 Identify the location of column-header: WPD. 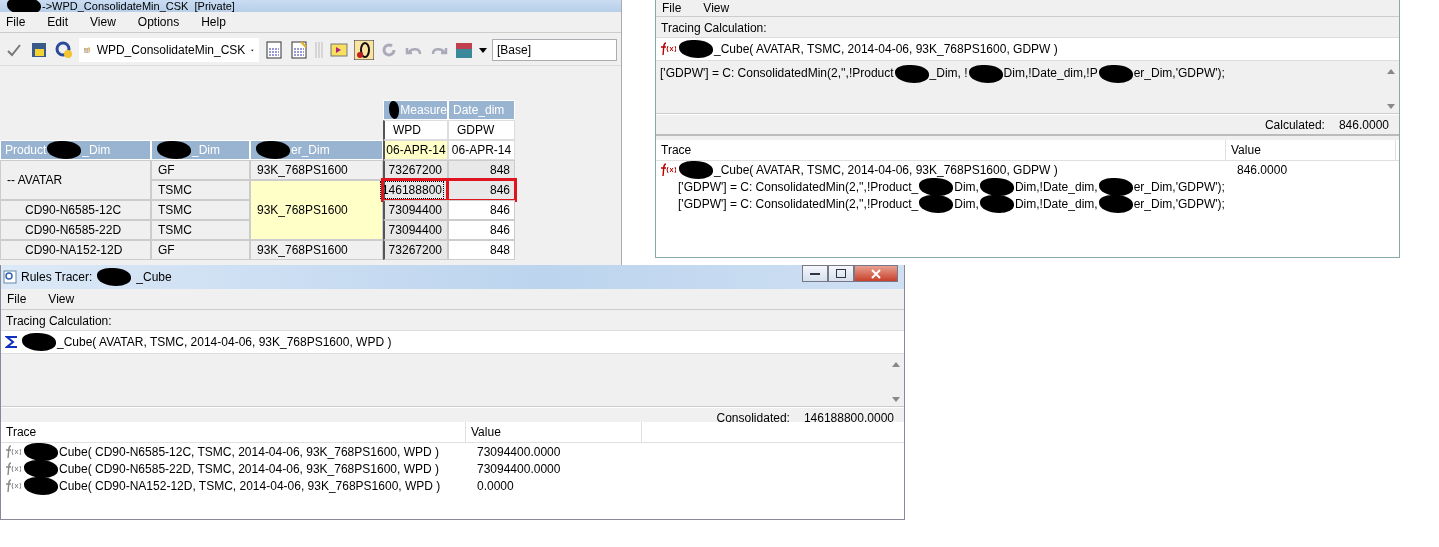
(415, 130).